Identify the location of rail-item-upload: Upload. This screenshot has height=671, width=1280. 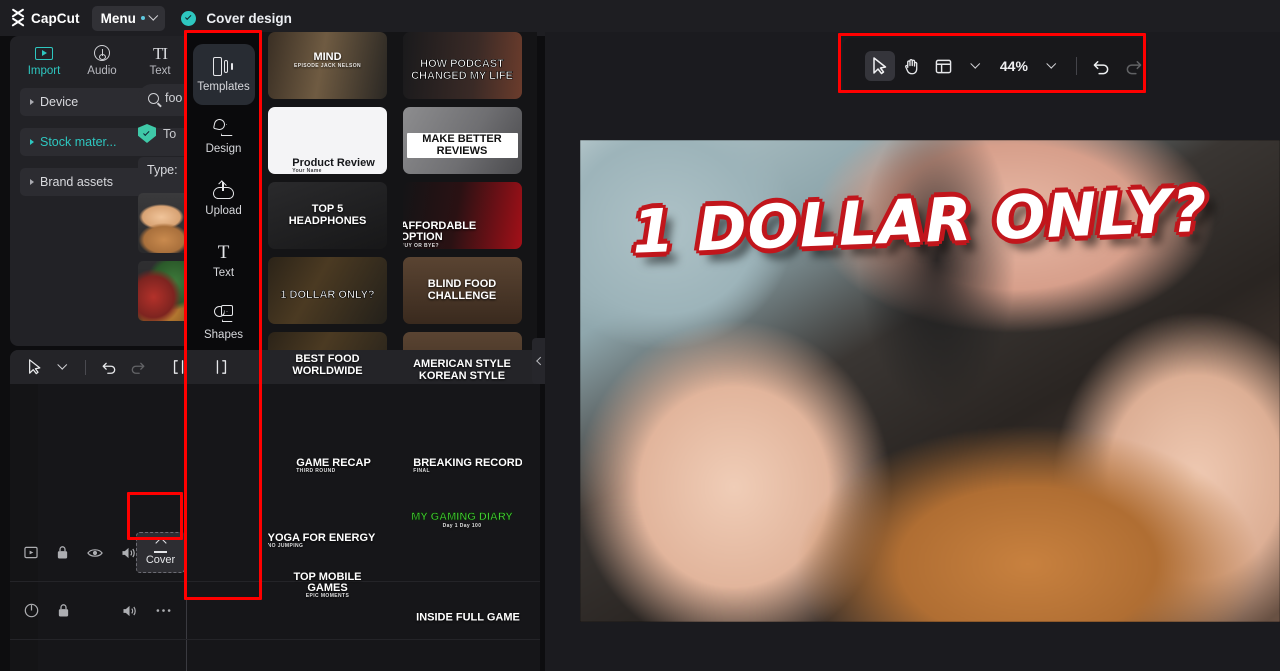
(224, 198).